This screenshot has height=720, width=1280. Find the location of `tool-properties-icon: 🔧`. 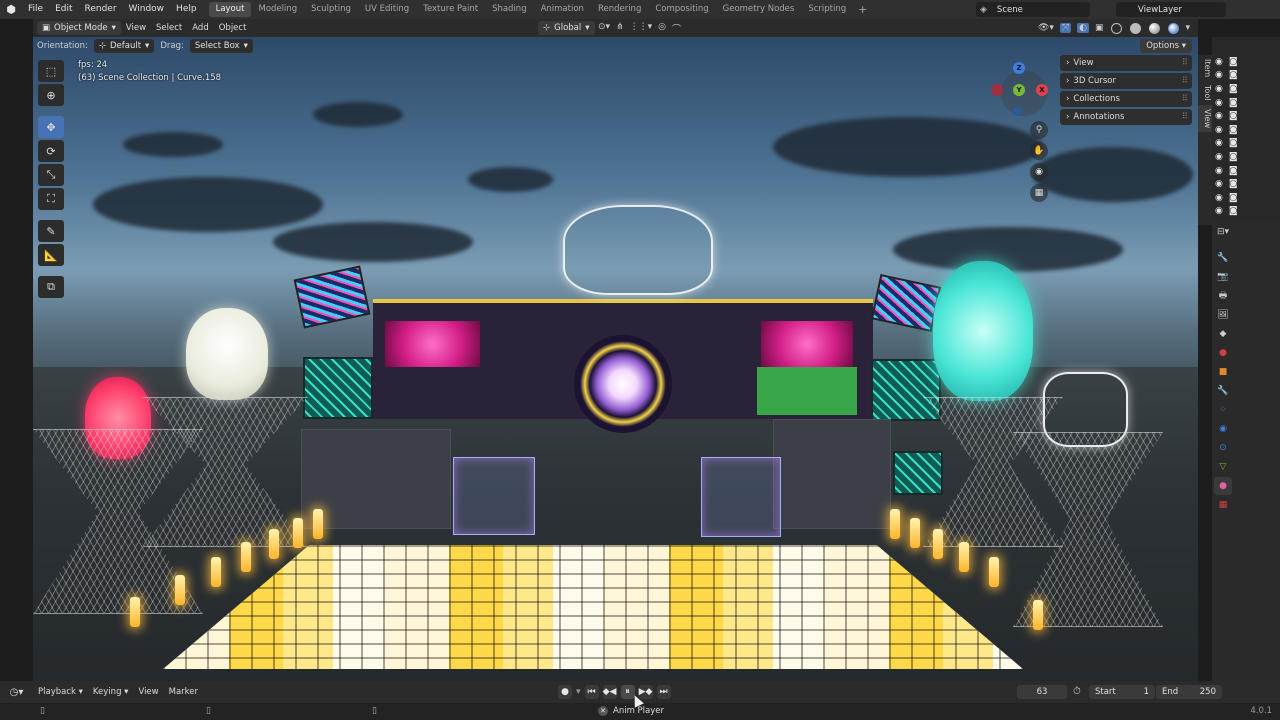

tool-properties-icon: 🔧 is located at coordinates (1223, 258).